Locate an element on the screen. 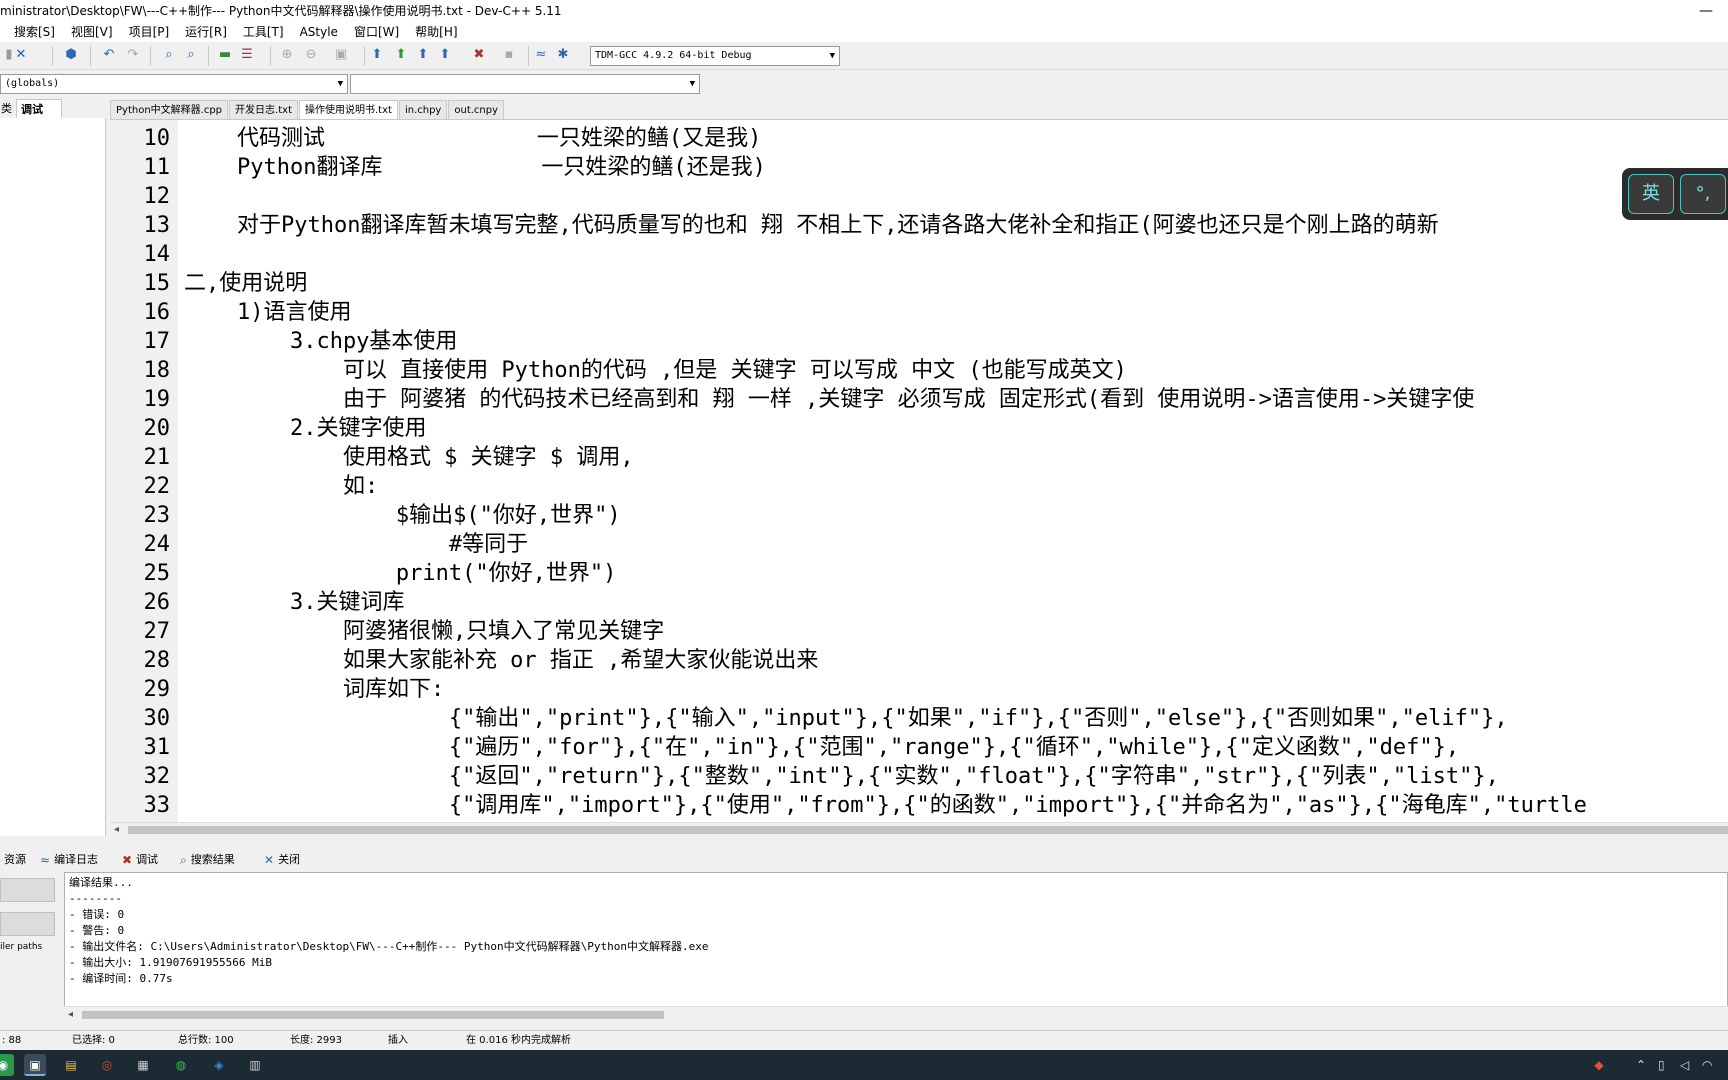 The width and height of the screenshot is (1728, 1080). project-options-icon: ▣ is located at coordinates (341, 55).